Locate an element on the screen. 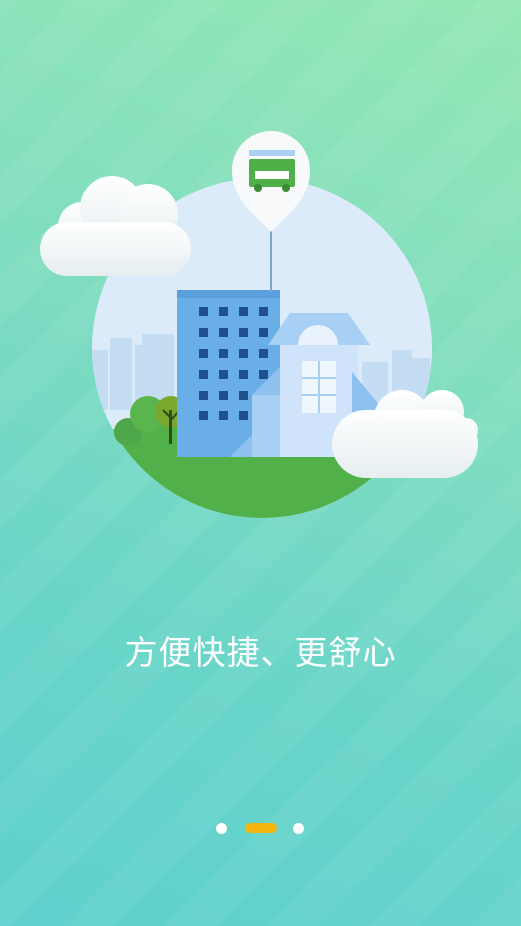 The image size is (521, 926). cloud-left is located at coordinates (115, 226).